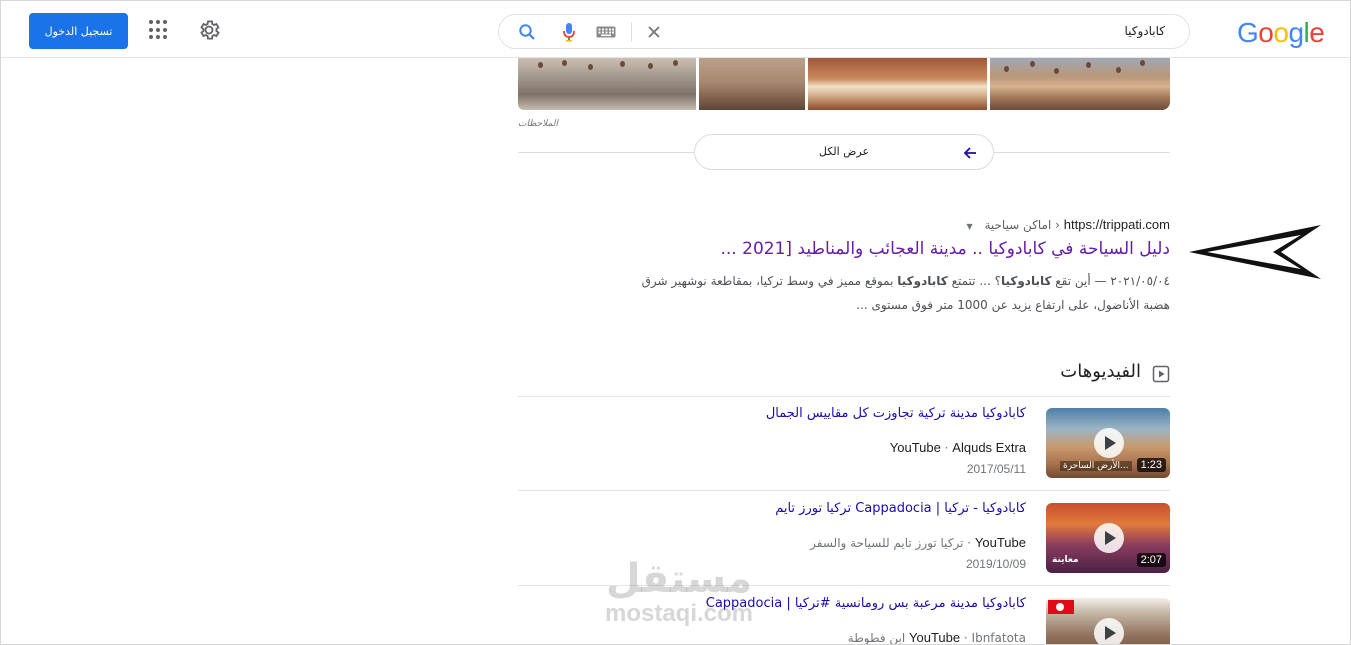 This screenshot has height=645, width=1351. Describe the element at coordinates (1096, 466) in the screenshot. I see `thumbnail-caption: ...الأرض الساحرة` at that location.